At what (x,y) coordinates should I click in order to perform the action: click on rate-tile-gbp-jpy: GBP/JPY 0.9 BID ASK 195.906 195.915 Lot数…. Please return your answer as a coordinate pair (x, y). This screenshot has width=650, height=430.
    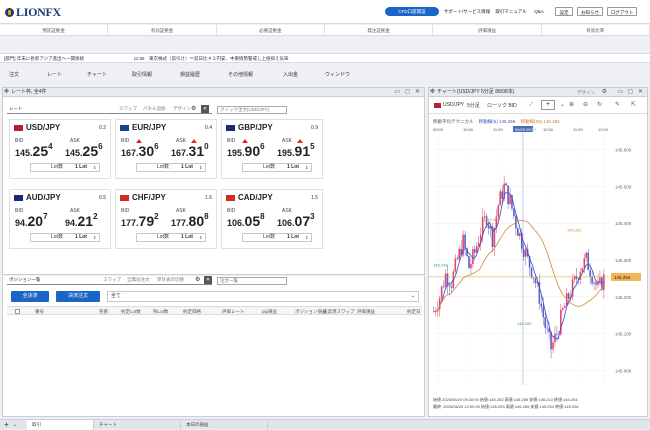
    Looking at the image, I should click on (272, 149).